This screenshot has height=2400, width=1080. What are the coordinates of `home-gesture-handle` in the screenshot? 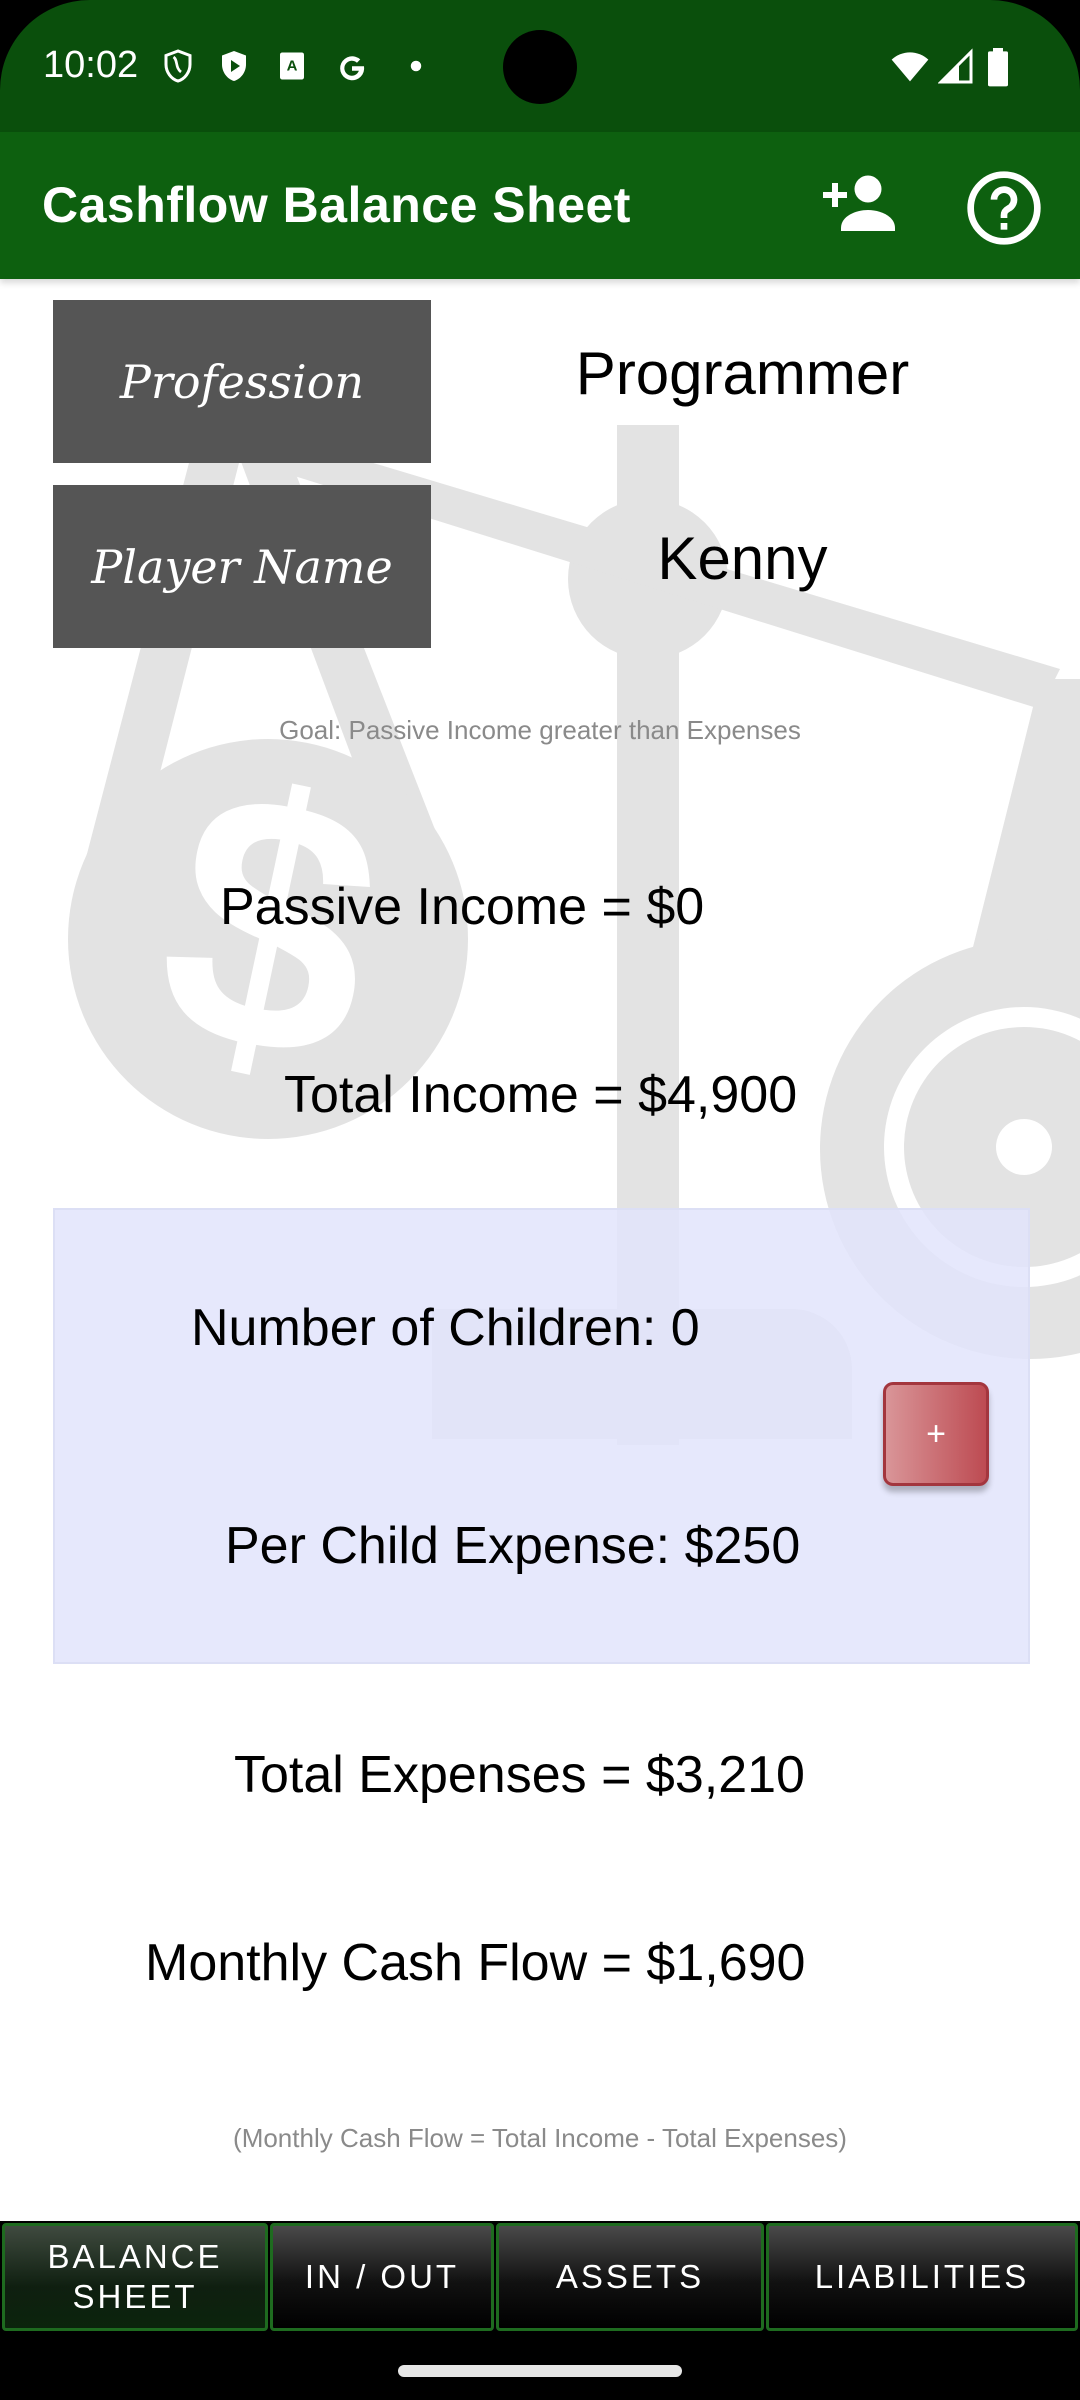 It's located at (540, 2371).